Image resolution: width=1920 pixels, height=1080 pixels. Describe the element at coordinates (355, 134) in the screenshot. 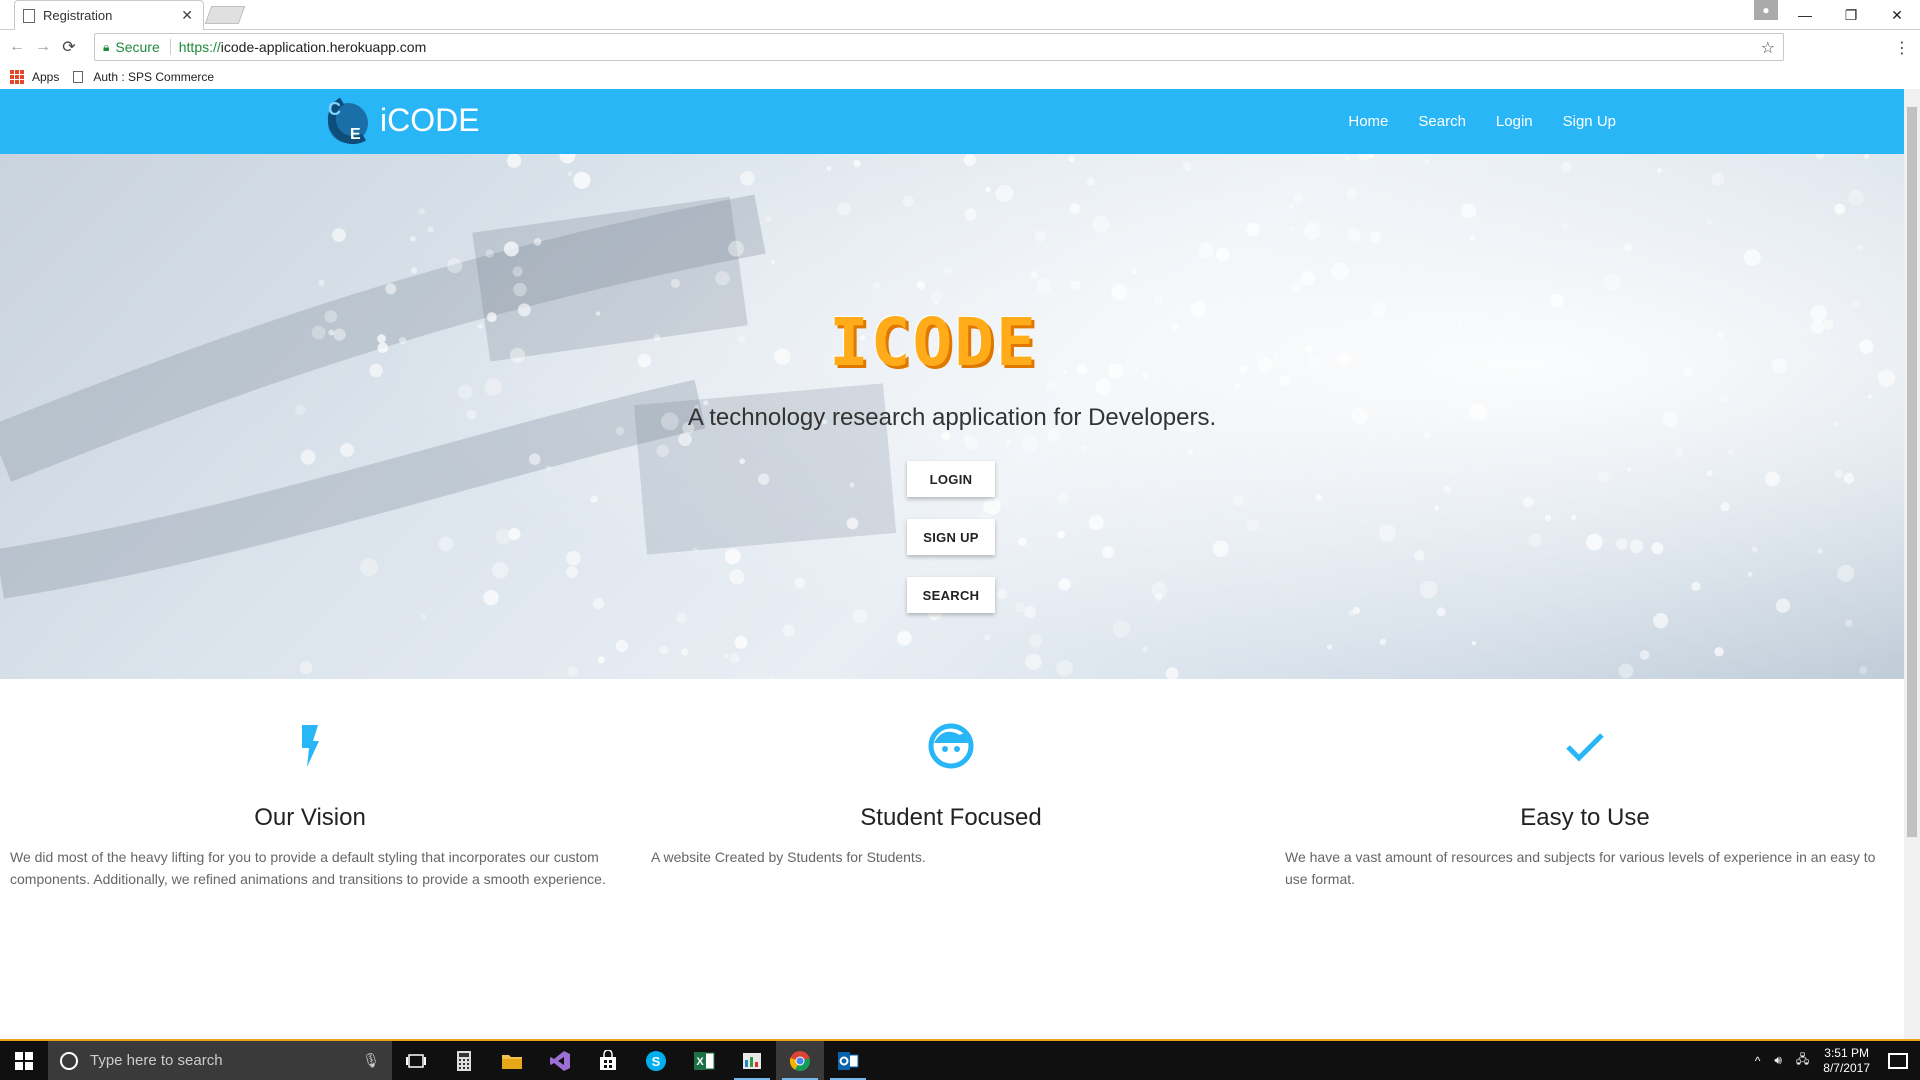

I see `svg-text: E` at that location.